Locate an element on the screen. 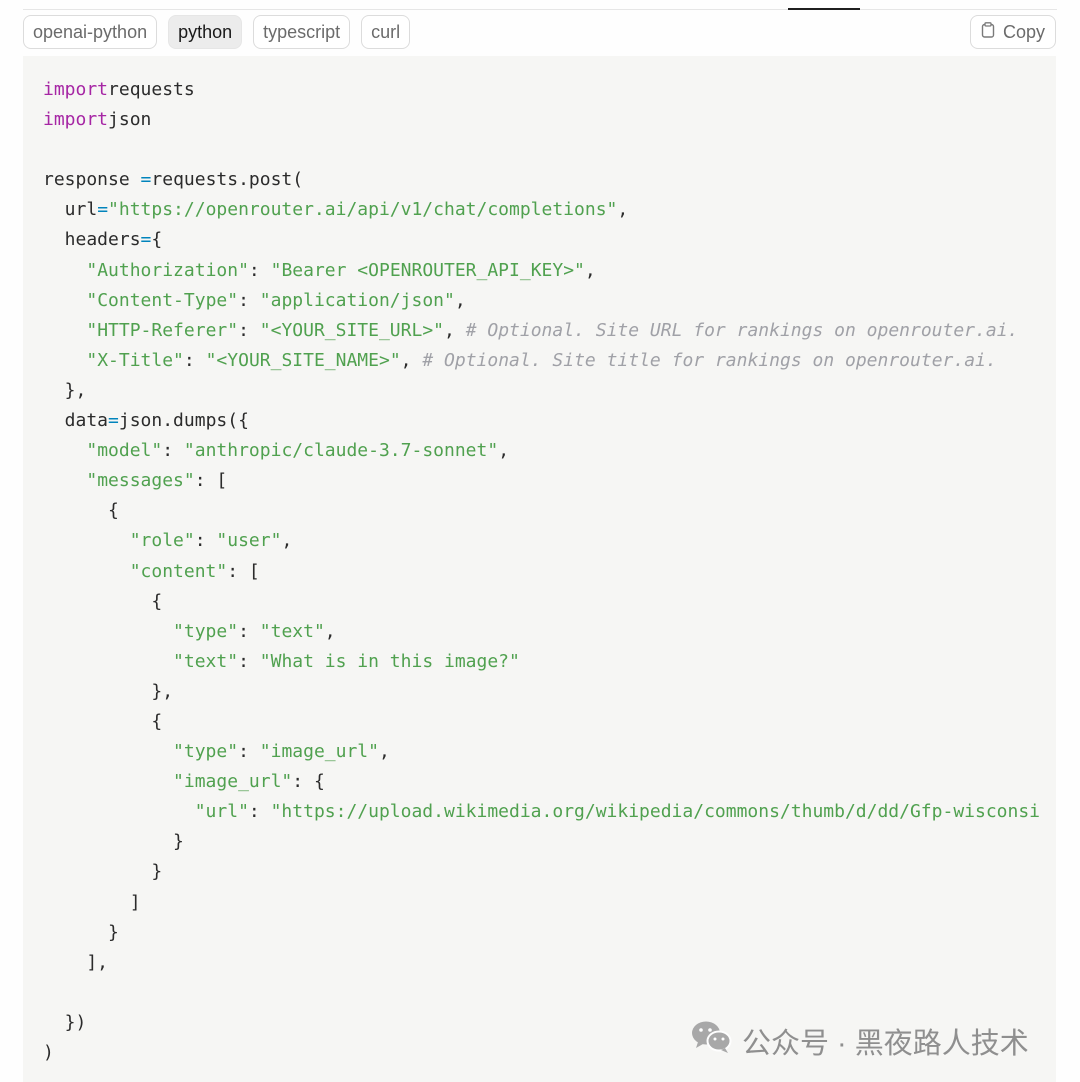 The height and width of the screenshot is (1082, 1080). code-string: "role" is located at coordinates (162, 541).